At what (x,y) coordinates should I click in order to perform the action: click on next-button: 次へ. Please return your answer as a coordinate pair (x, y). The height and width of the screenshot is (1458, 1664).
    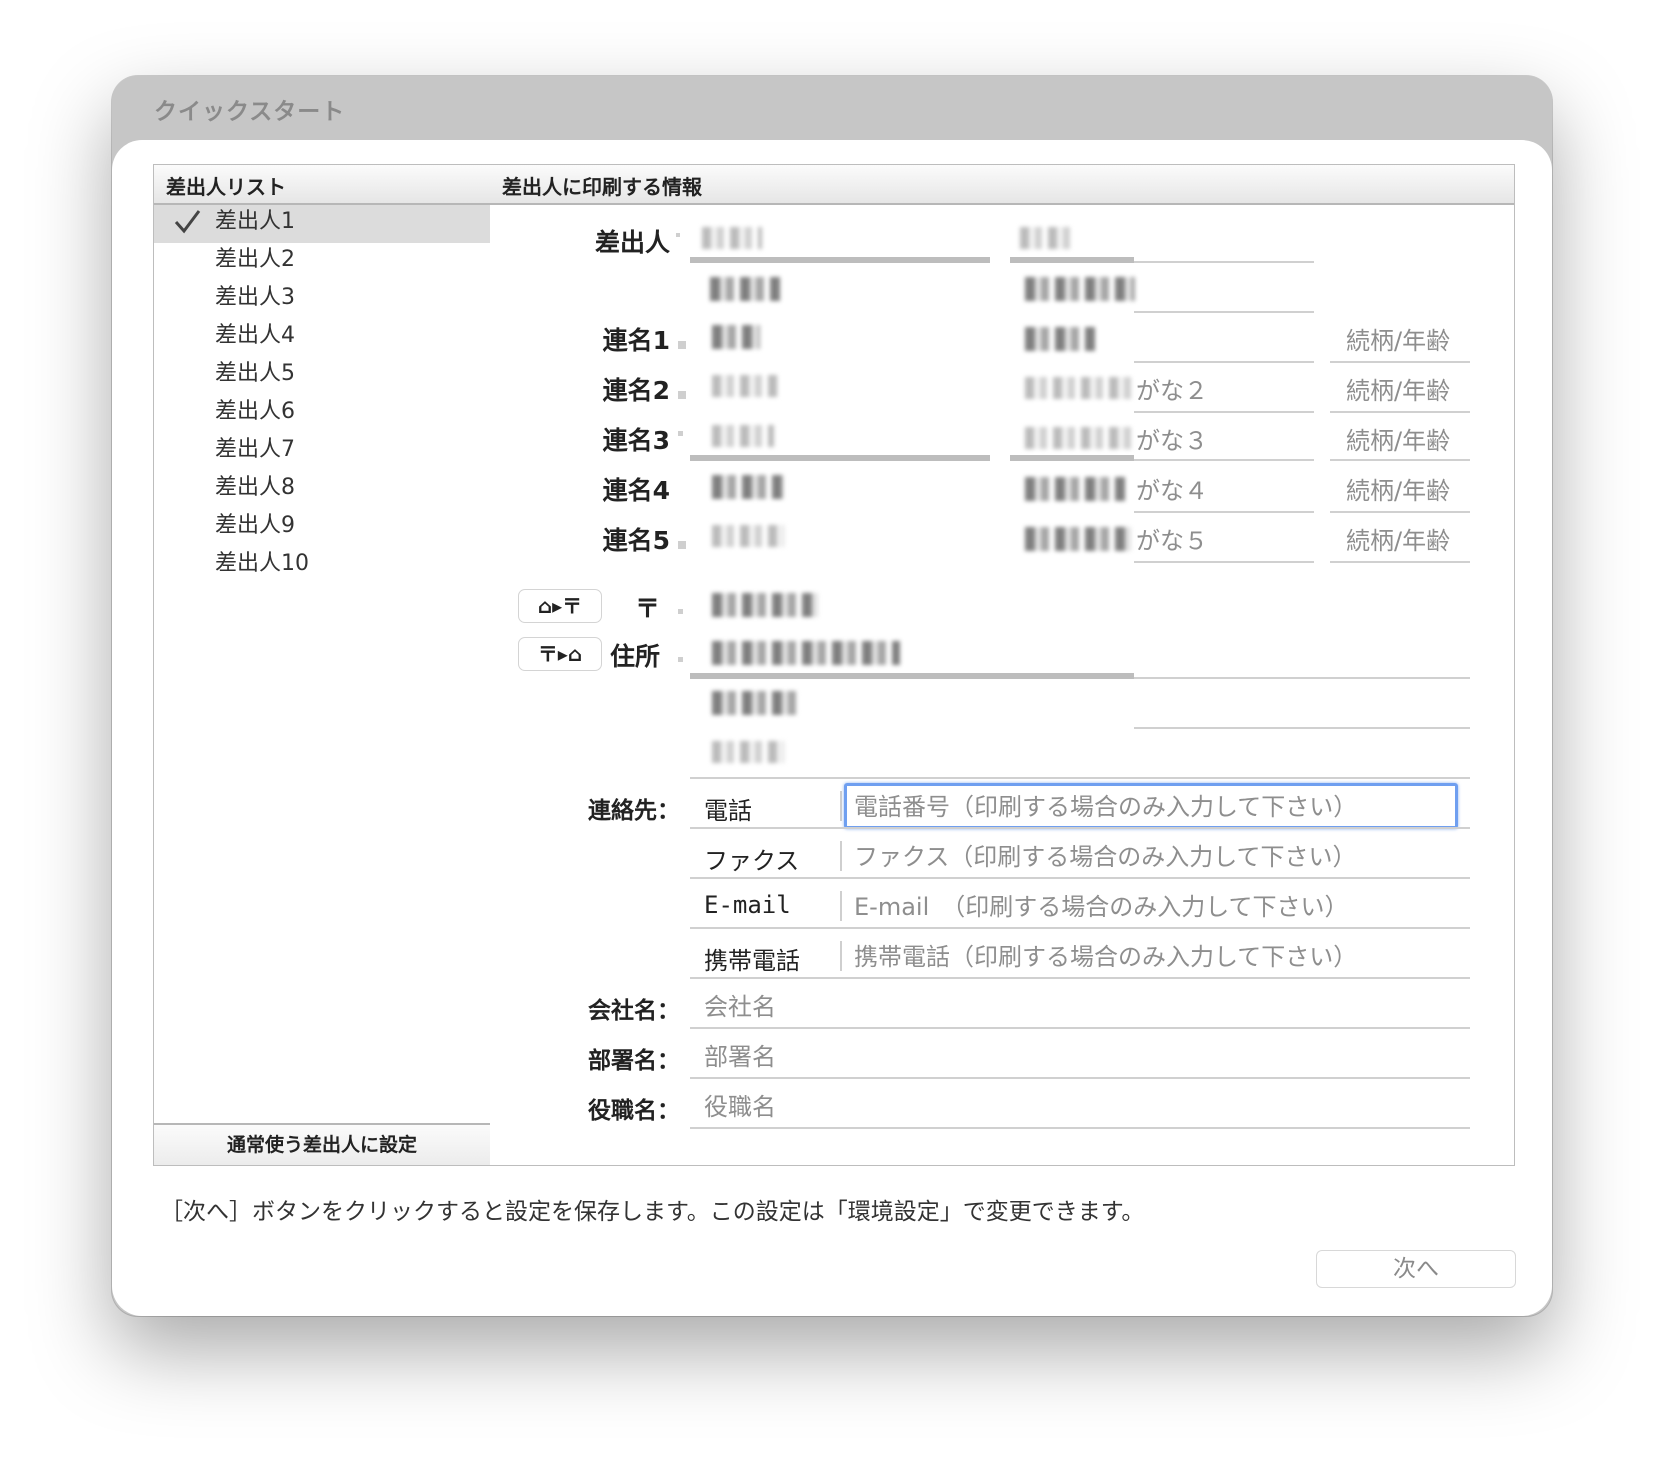
    Looking at the image, I should click on (1416, 1269).